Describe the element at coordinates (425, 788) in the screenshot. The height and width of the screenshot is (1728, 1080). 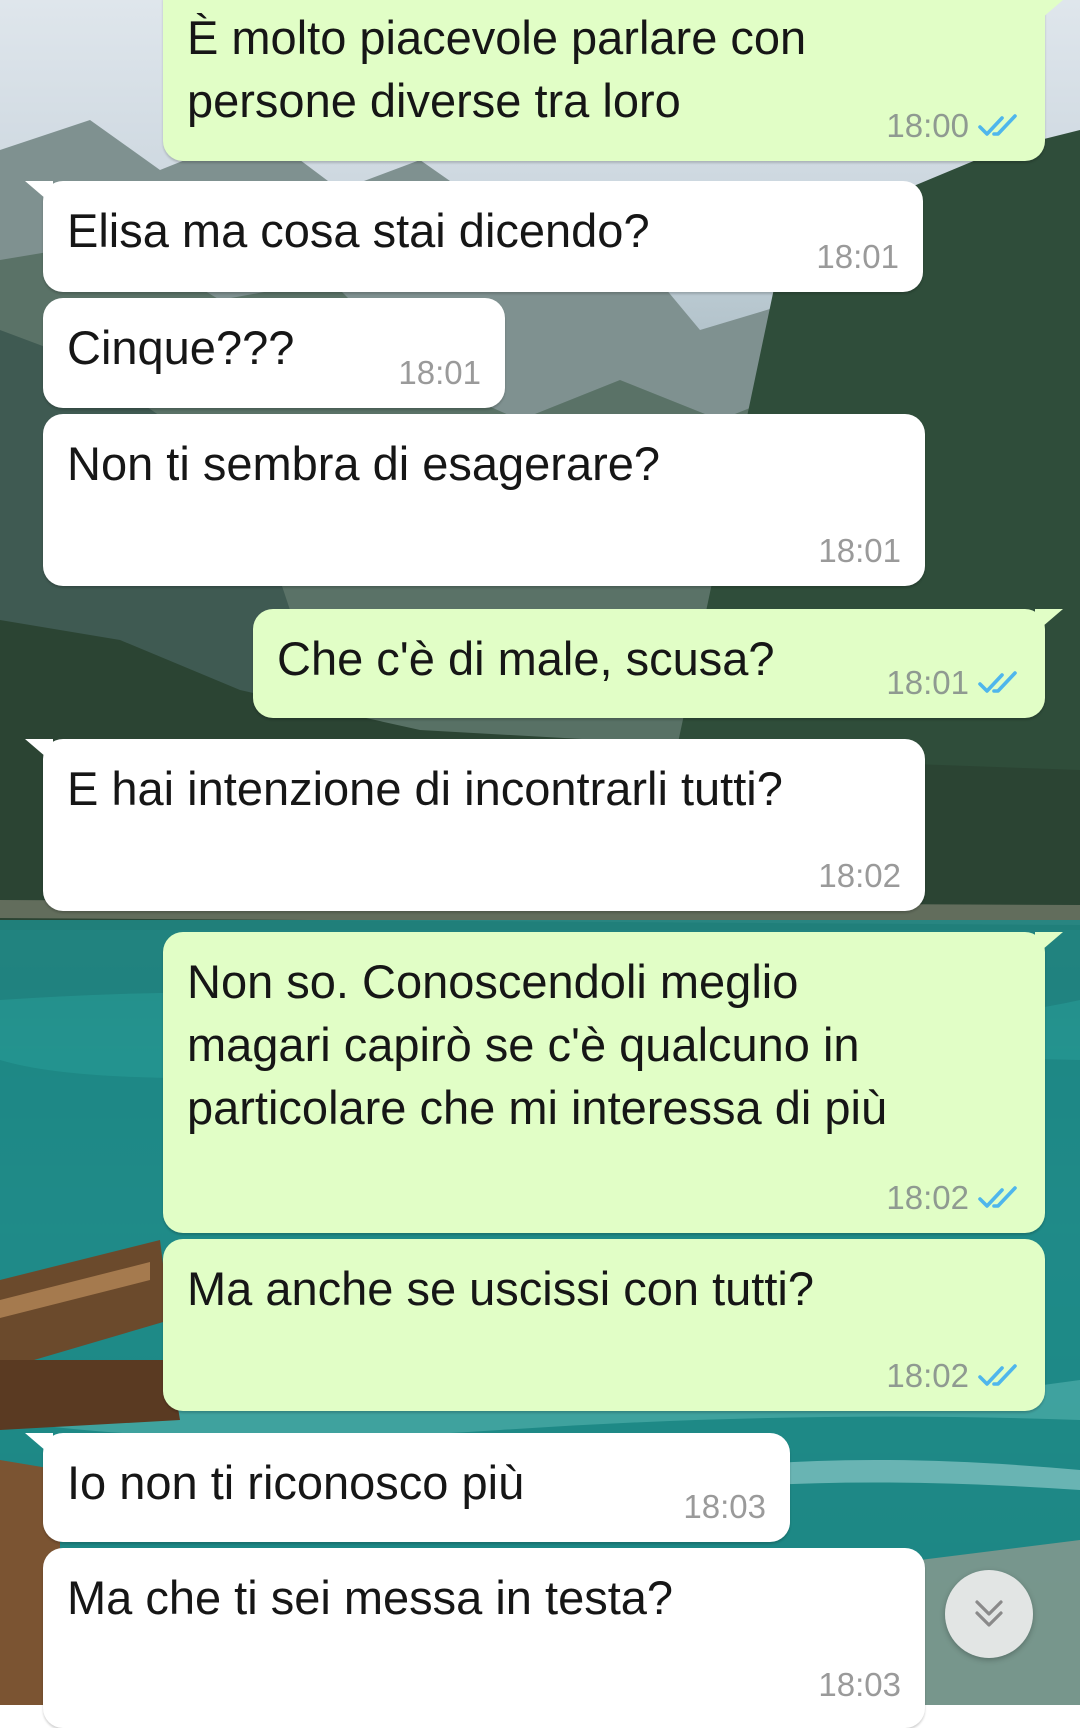
I see `message-text: E hai intenzione di incontrarli tutti?` at that location.